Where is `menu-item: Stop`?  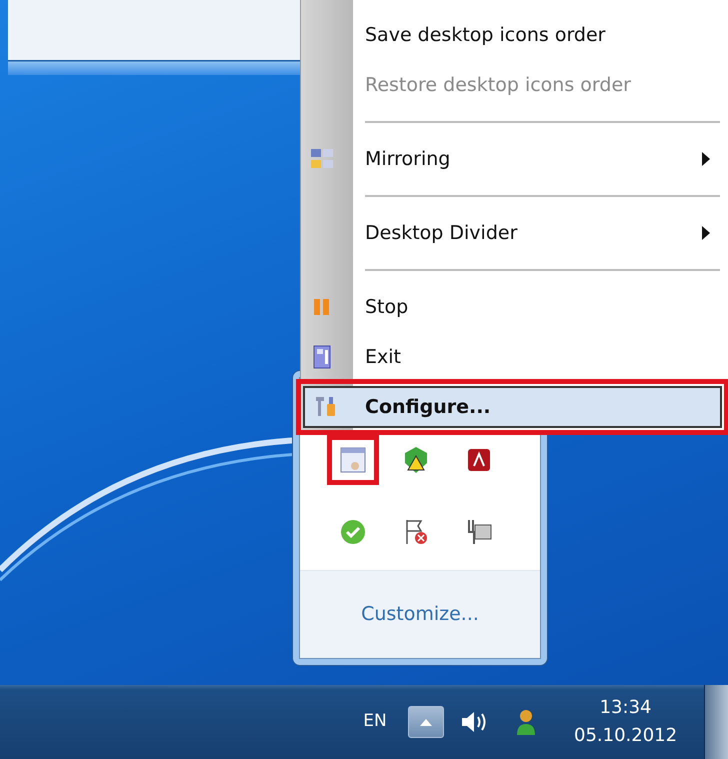
menu-item: Stop is located at coordinates (514, 307).